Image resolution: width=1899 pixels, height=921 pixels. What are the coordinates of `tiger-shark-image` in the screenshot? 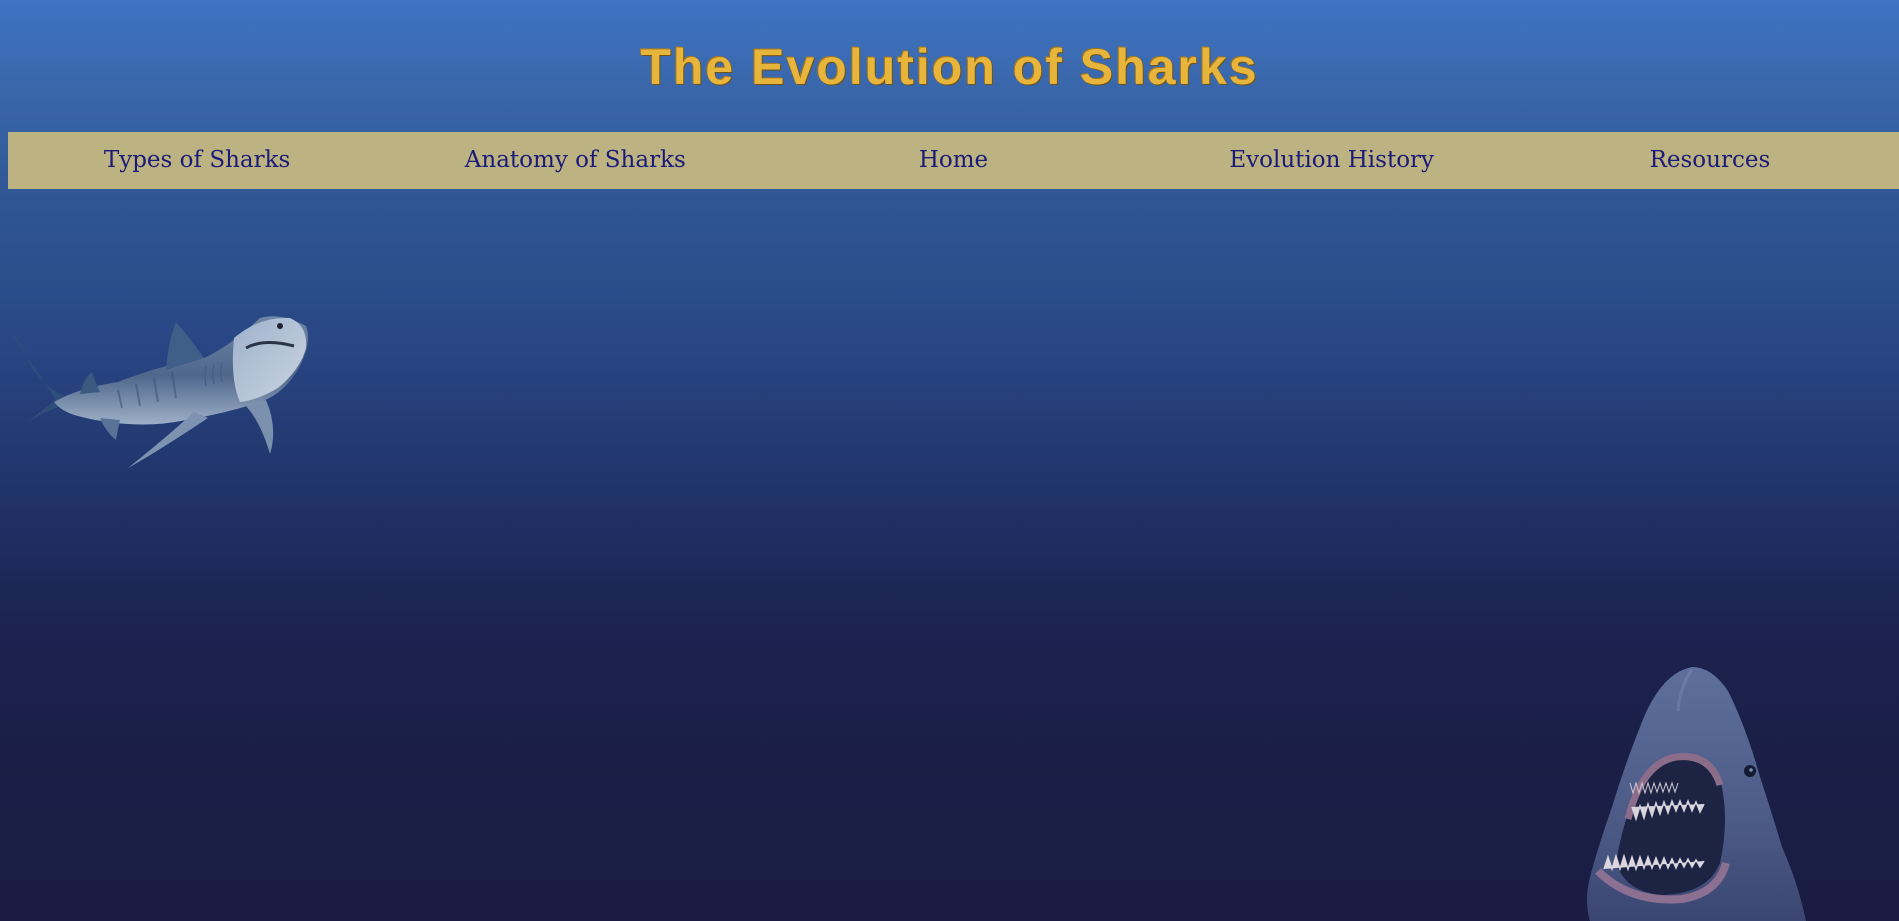 It's located at (160, 392).